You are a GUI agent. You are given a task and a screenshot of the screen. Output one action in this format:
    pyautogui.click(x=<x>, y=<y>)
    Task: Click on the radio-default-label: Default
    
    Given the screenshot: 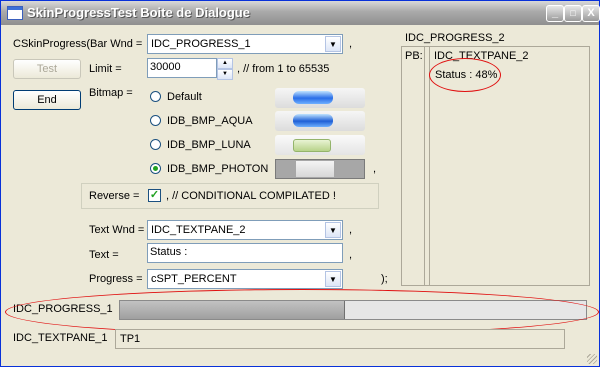 What is the action you would take?
    pyautogui.click(x=184, y=97)
    